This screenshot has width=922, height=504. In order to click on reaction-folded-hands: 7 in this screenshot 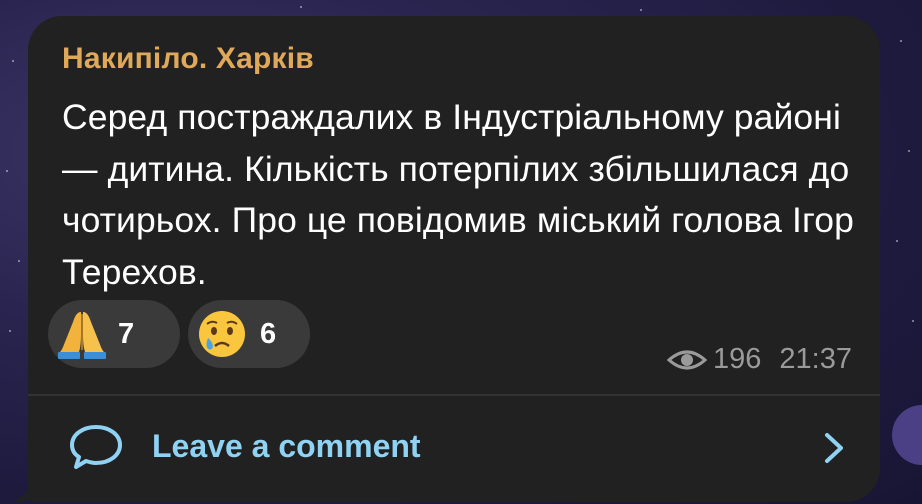, I will do `click(114, 334)`.